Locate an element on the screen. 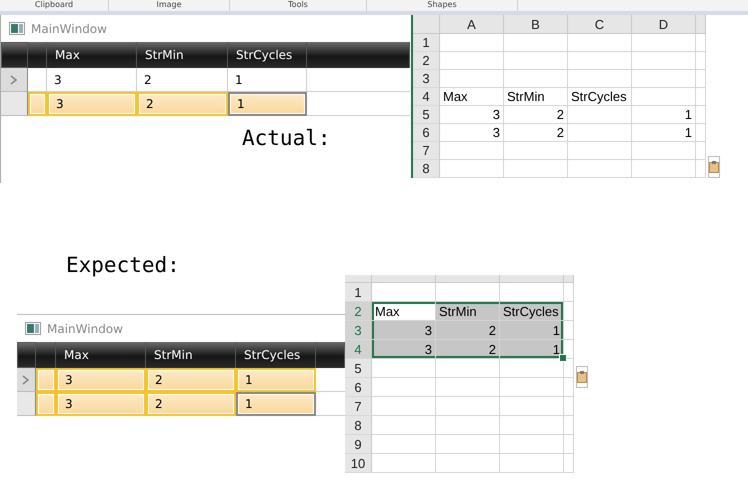 The height and width of the screenshot is (486, 748). column-header: C is located at coordinates (600, 24).